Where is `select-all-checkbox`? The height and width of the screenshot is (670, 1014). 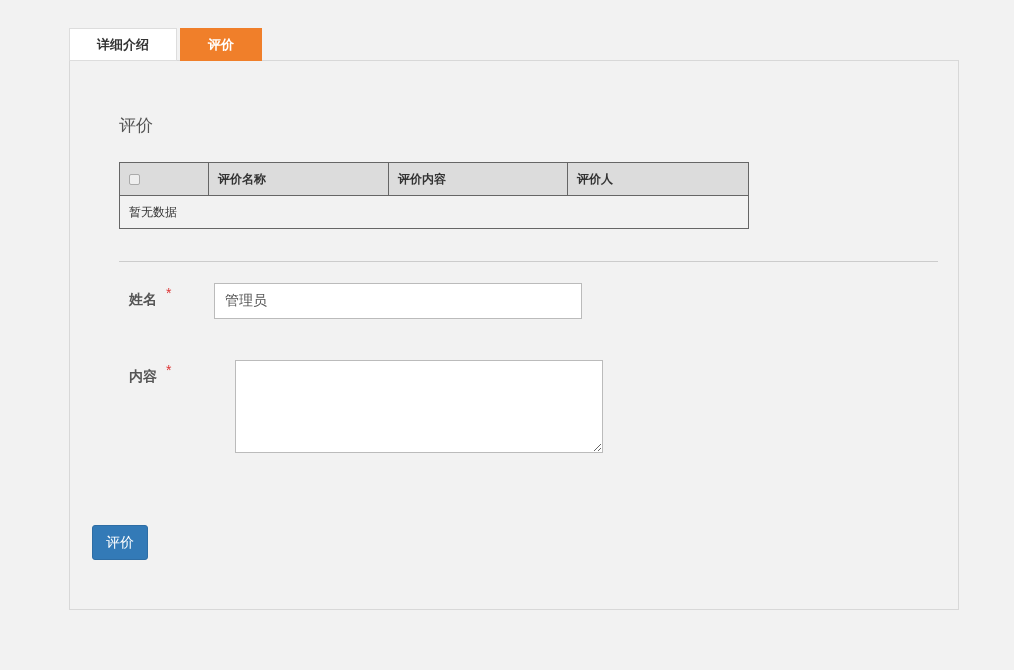
select-all-checkbox is located at coordinates (134, 179).